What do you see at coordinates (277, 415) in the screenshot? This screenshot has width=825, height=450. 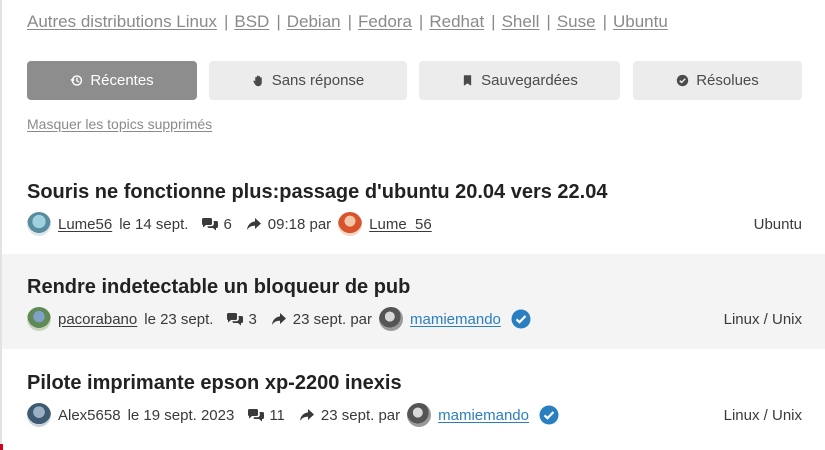 I see `comment-count: 11` at bounding box center [277, 415].